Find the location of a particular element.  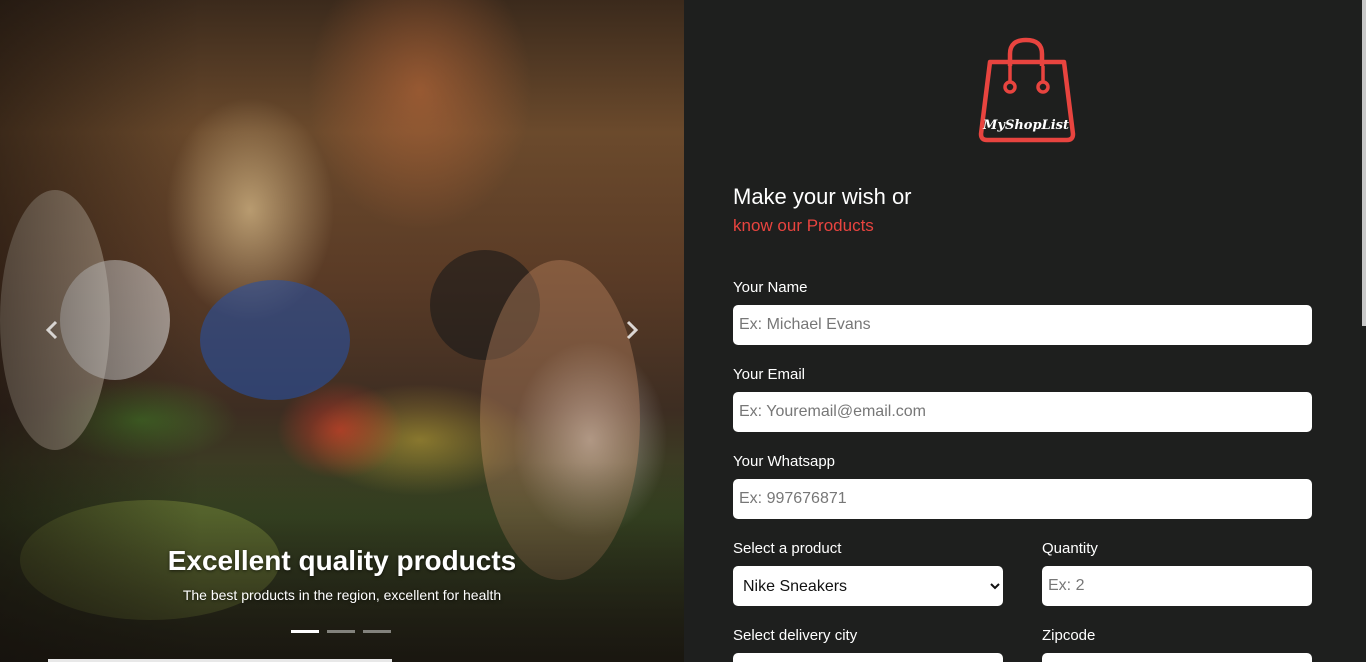

carousel-indicators is located at coordinates (341, 631).